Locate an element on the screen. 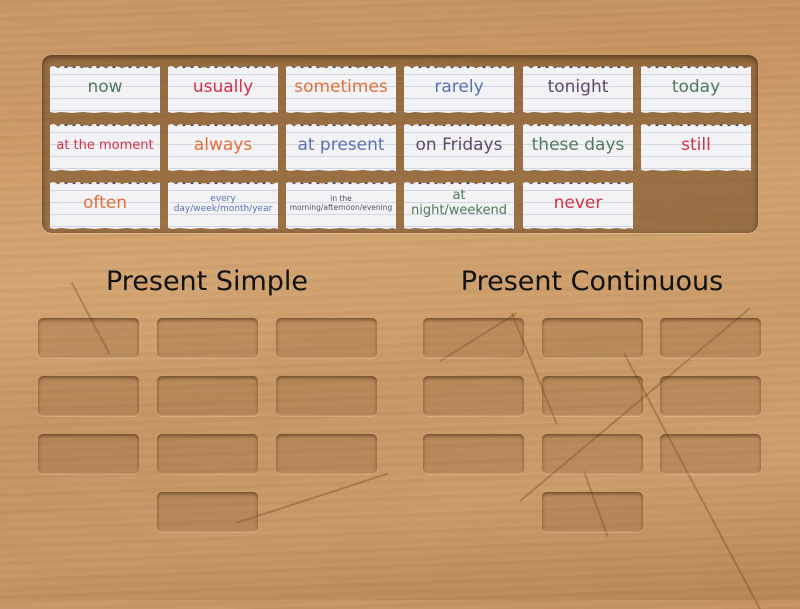  word-card-label: often is located at coordinates (105, 203).